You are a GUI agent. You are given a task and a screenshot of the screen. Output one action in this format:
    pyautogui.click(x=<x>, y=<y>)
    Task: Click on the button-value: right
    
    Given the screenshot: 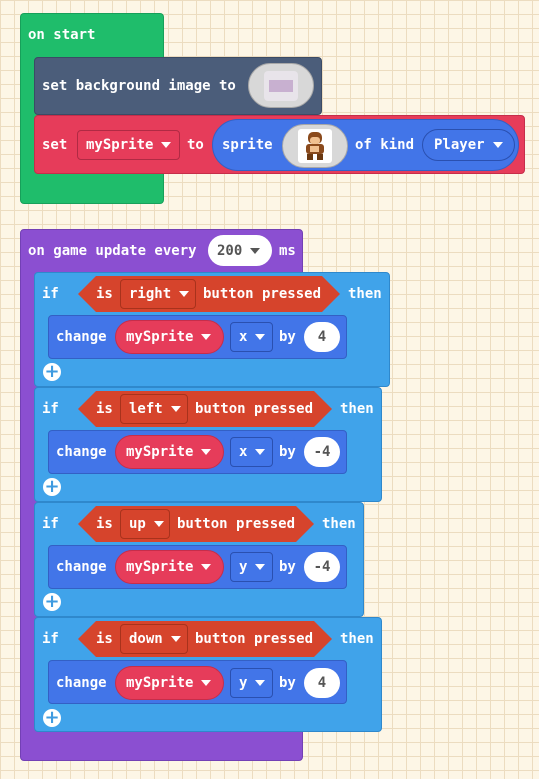 What is the action you would take?
    pyautogui.click(x=150, y=294)
    